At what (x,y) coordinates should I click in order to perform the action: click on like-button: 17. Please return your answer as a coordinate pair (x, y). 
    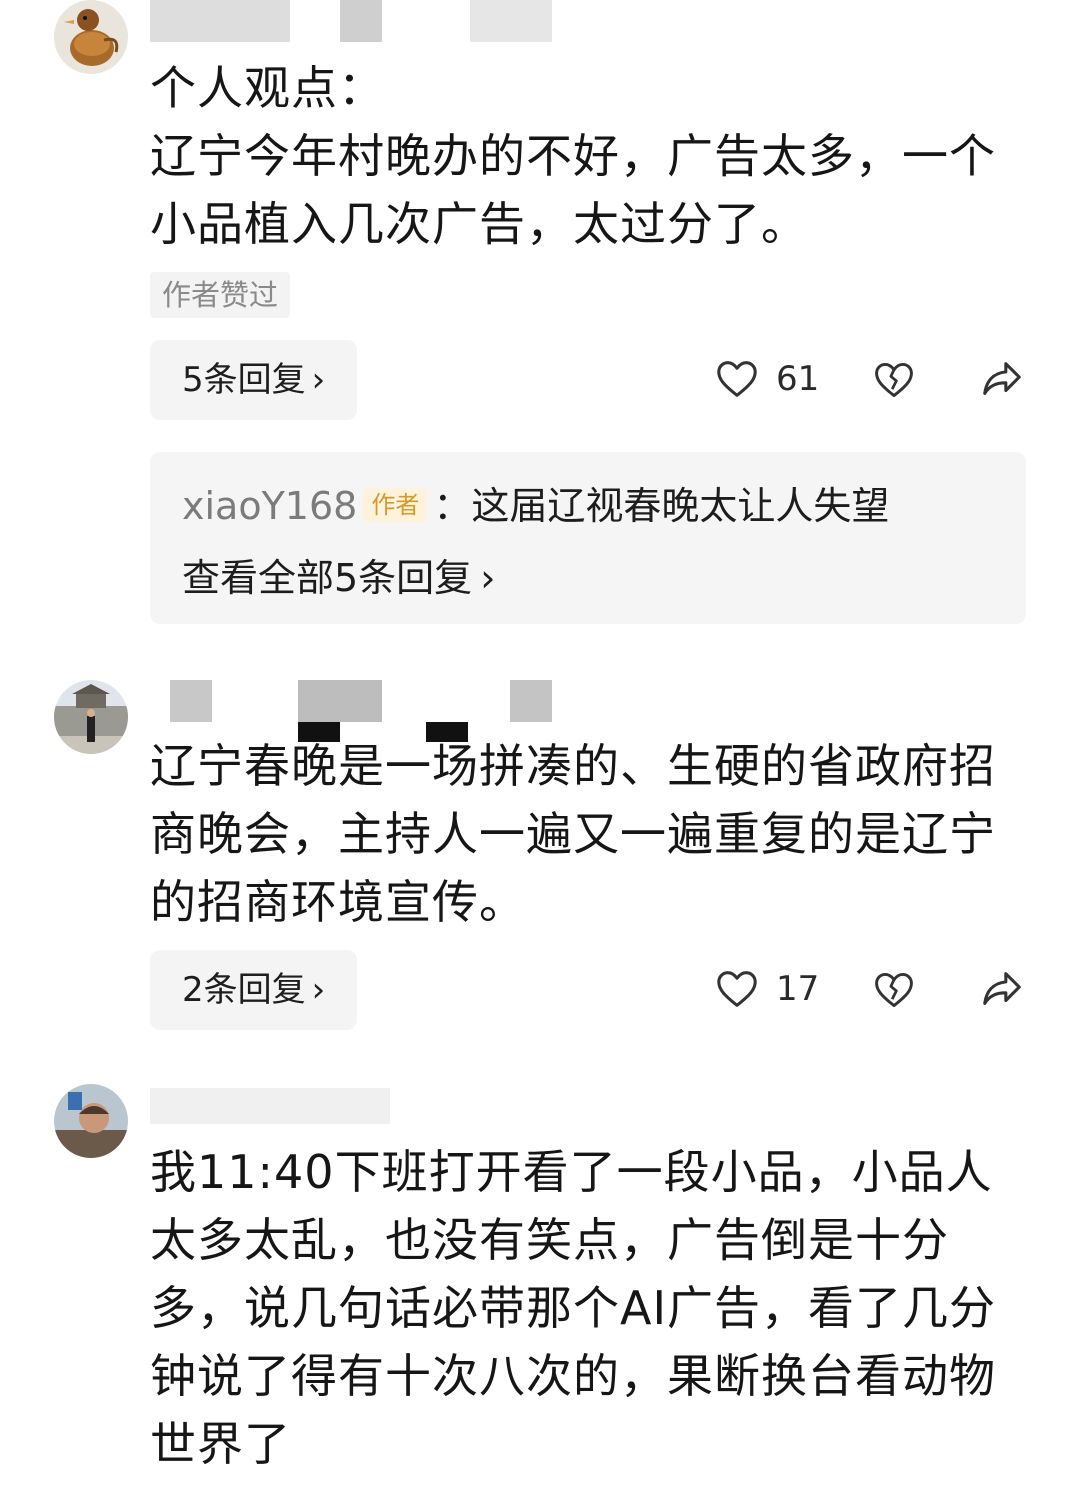
    Looking at the image, I should click on (766, 989).